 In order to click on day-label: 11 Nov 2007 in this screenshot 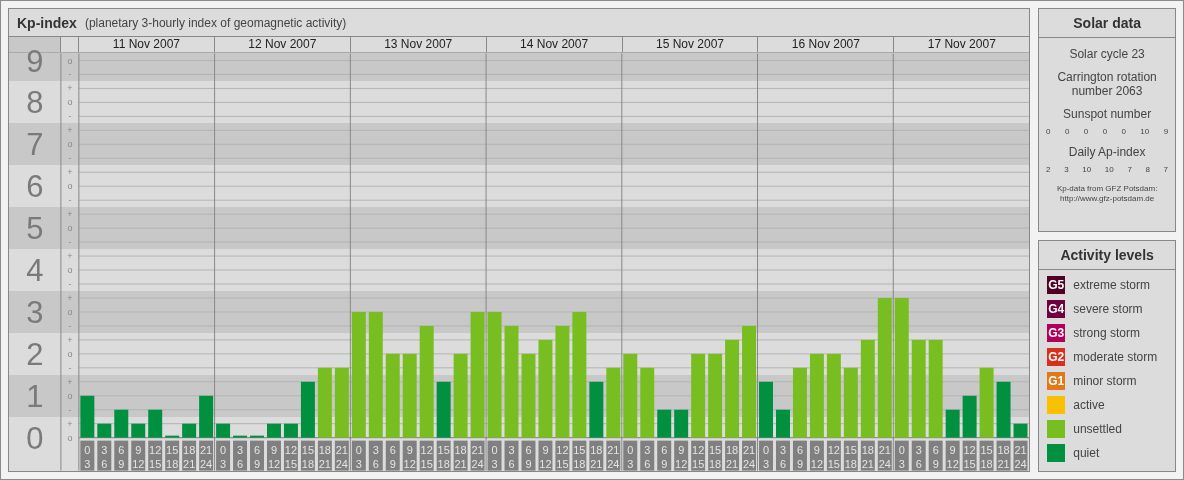, I will do `click(147, 44)`.